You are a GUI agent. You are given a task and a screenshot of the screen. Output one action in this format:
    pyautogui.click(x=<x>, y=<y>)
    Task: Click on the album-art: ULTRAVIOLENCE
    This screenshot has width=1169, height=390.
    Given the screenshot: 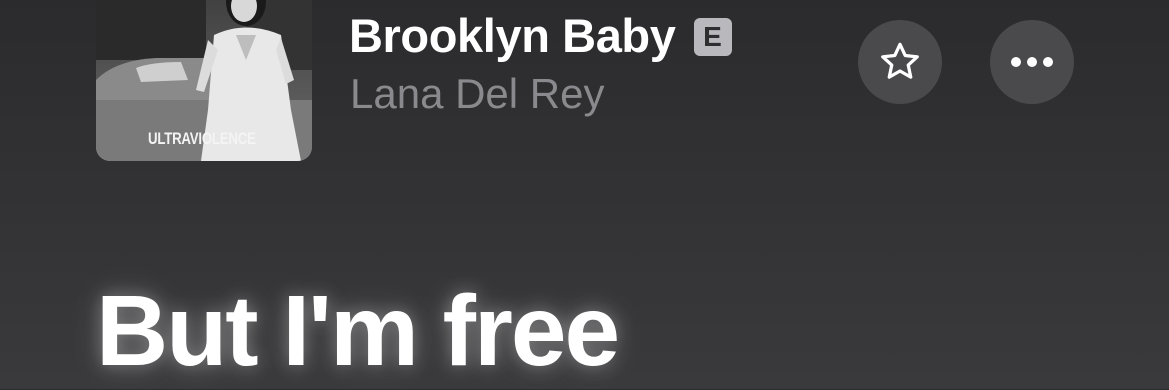 What is the action you would take?
    pyautogui.click(x=204, y=80)
    